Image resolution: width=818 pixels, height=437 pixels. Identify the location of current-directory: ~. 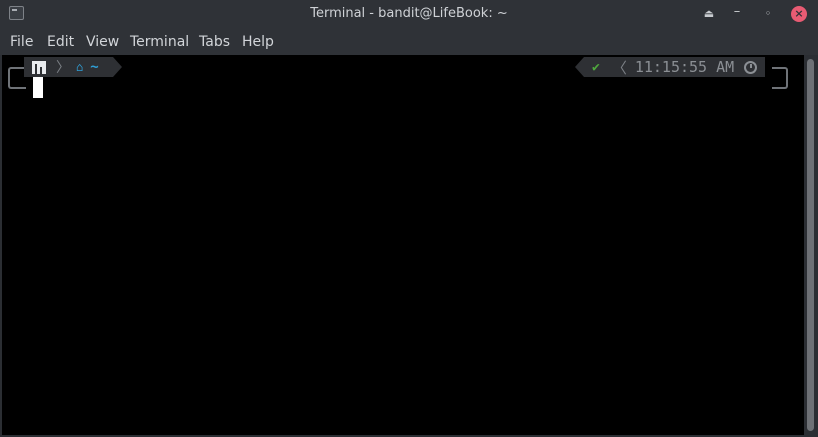
(94, 67).